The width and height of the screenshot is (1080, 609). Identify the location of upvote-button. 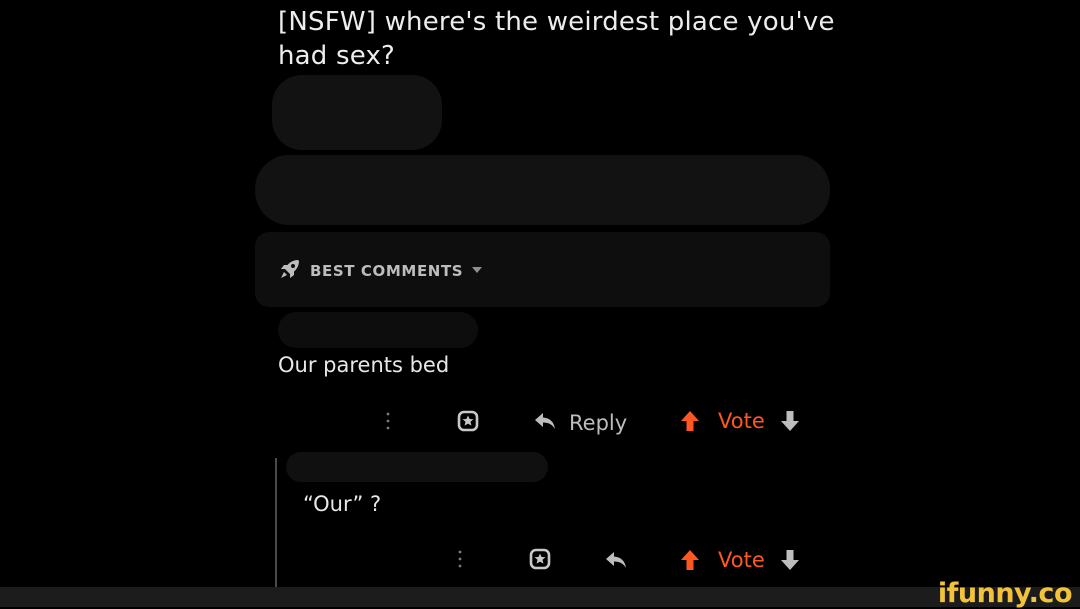
(690, 423).